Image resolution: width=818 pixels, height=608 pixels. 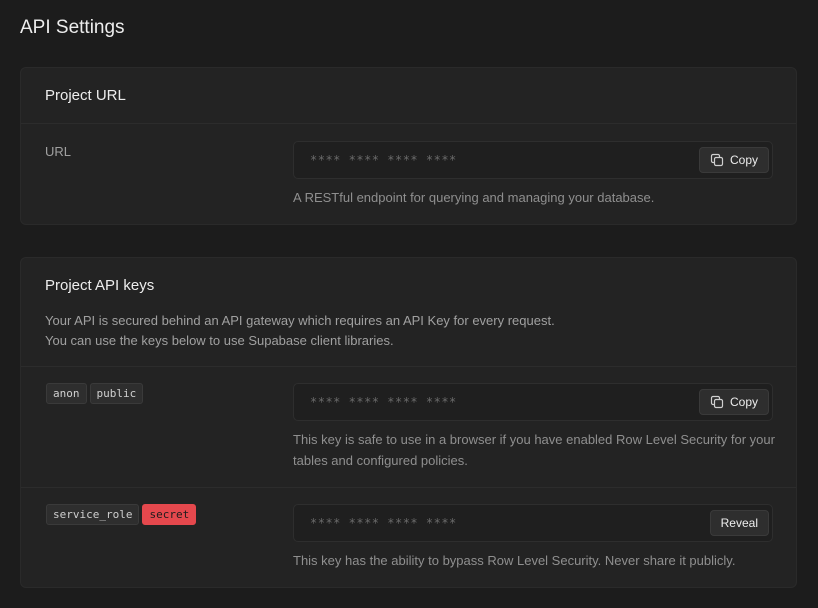 What do you see at coordinates (383, 160) in the screenshot?
I see `url-masked-value: **** **** **** ****` at bounding box center [383, 160].